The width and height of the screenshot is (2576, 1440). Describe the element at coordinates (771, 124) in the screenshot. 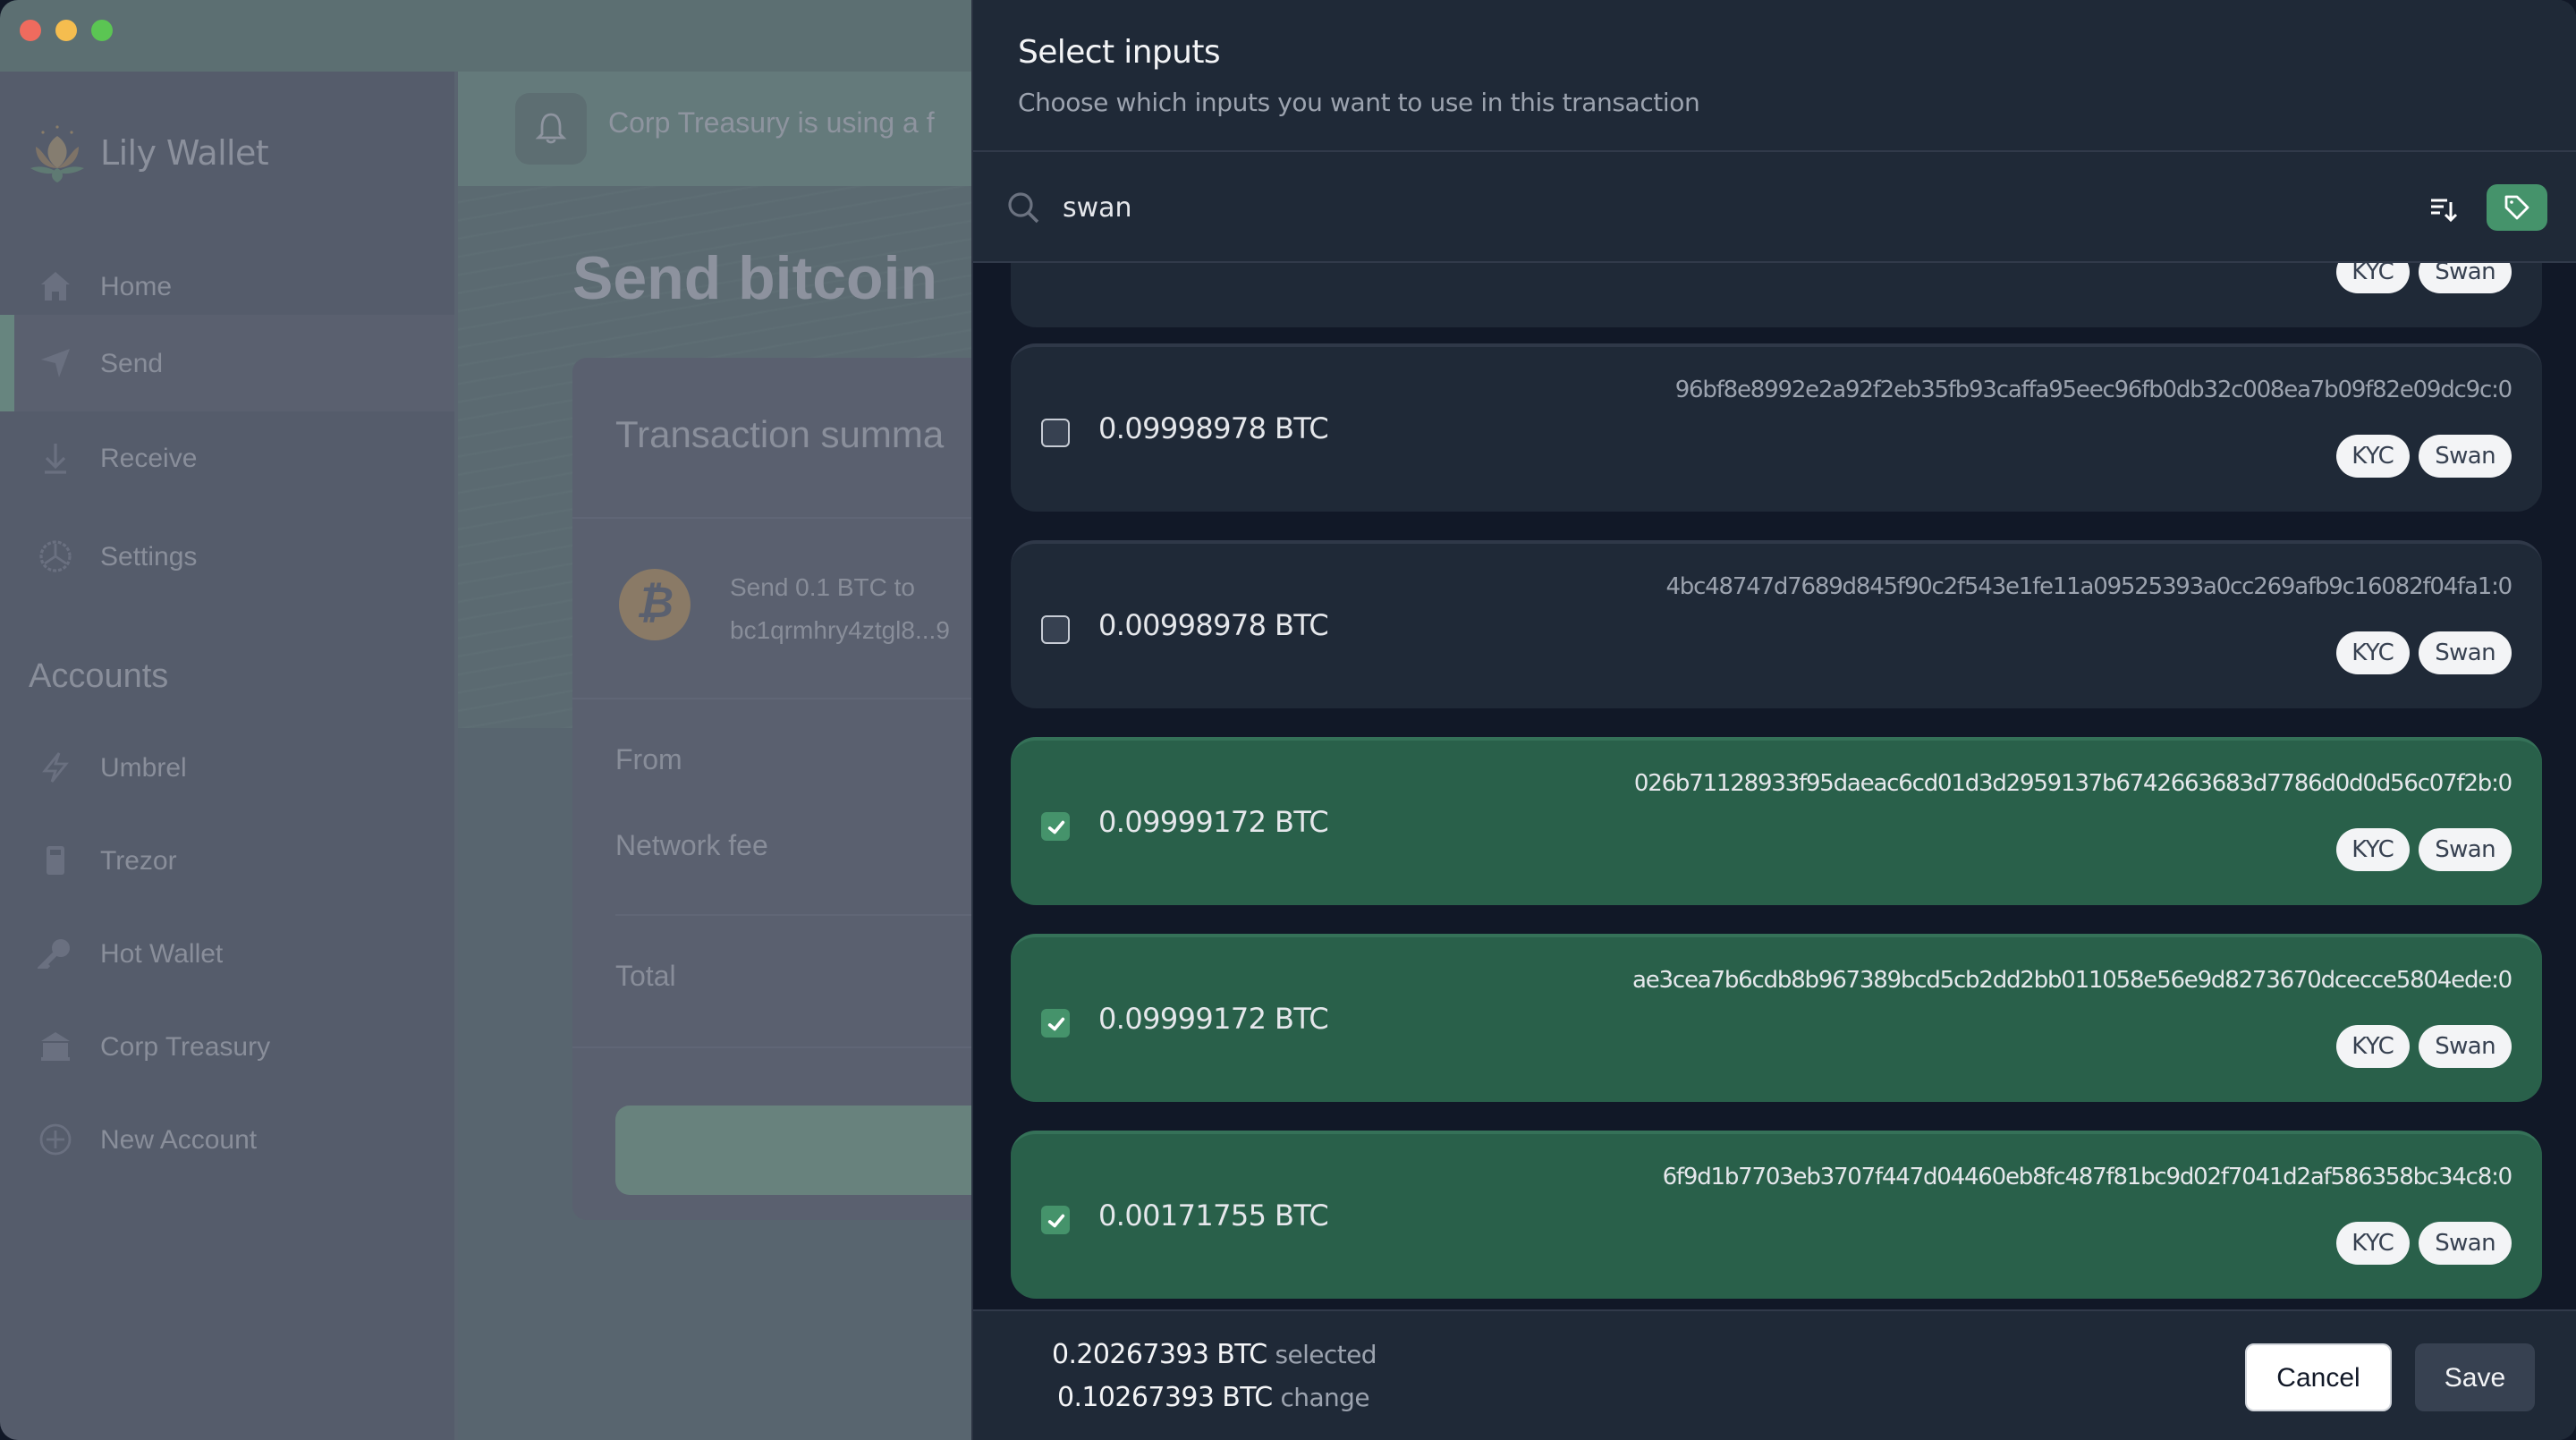

I see `banner-message: Corp Treasury is using a f` at that location.